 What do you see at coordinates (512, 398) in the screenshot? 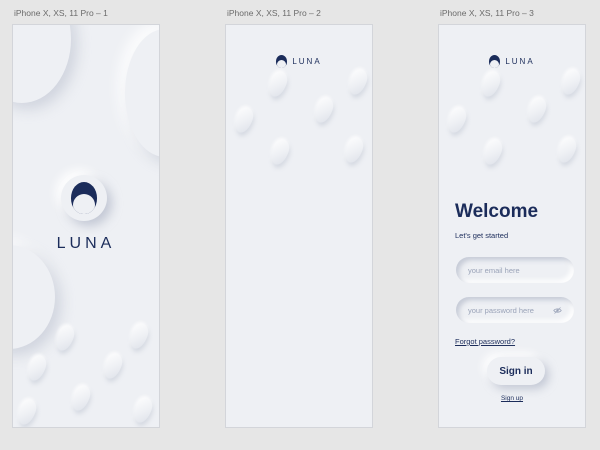
I see `sign-up-link: Sign up` at bounding box center [512, 398].